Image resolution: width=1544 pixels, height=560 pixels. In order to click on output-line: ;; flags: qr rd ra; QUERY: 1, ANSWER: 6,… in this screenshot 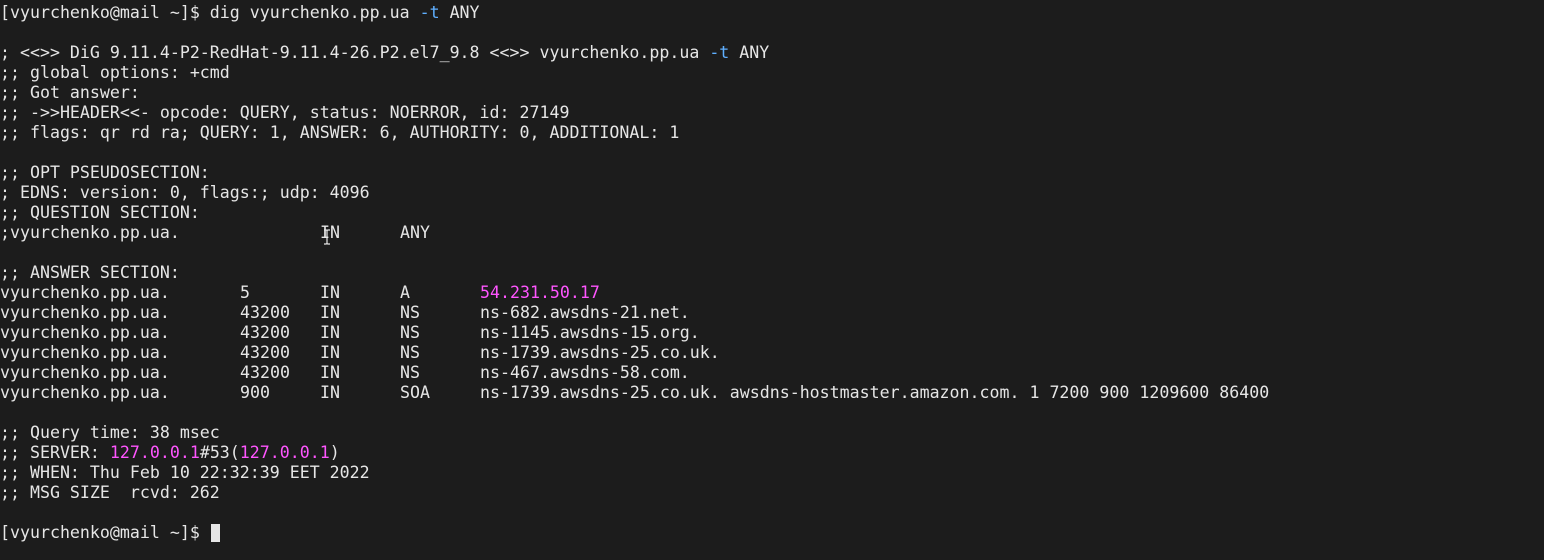, I will do `click(772, 133)`.